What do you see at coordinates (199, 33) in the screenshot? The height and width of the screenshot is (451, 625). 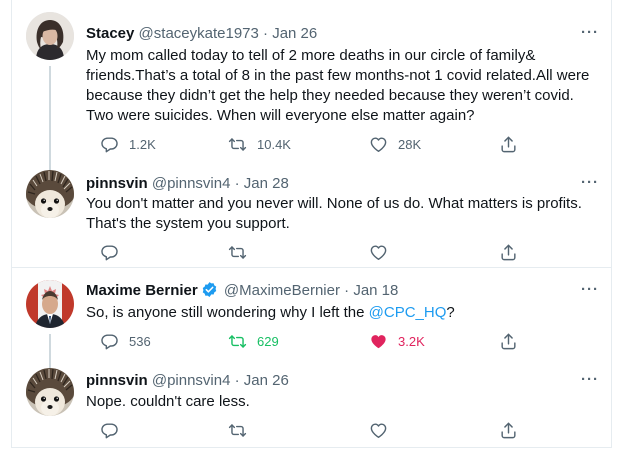 I see `handle: @staceykate1973` at bounding box center [199, 33].